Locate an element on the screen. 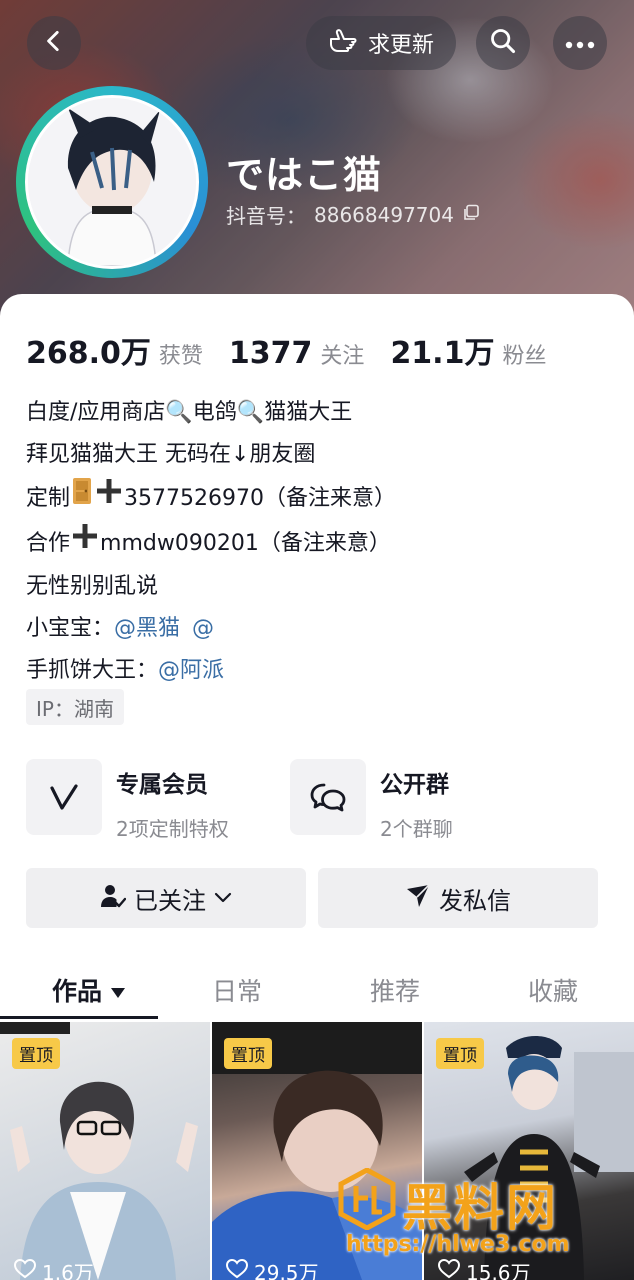  video-likes: 29.5万 is located at coordinates (272, 1268).